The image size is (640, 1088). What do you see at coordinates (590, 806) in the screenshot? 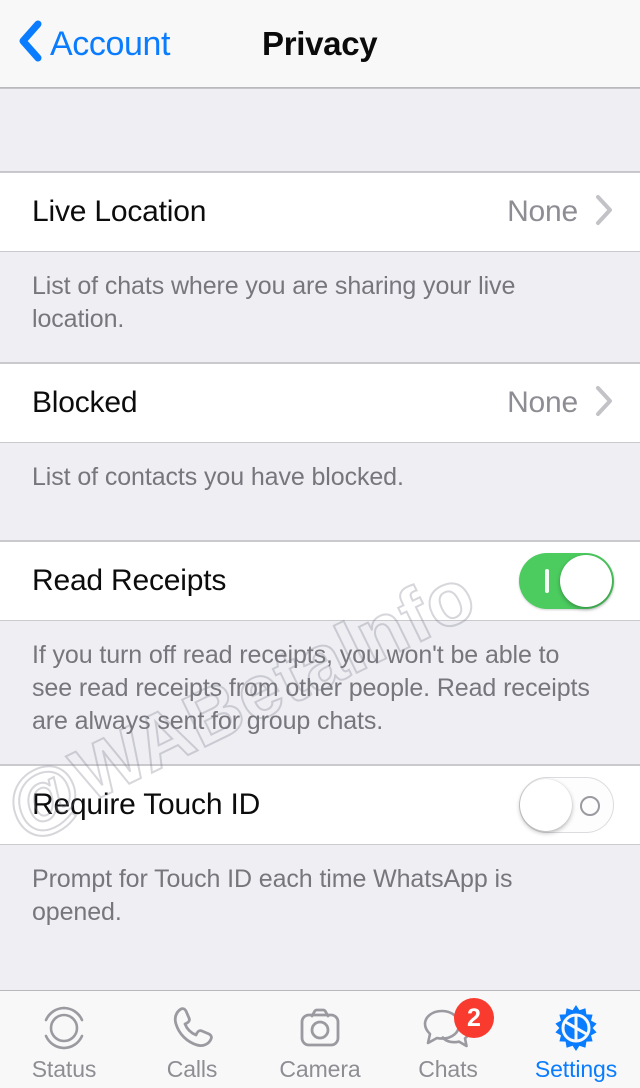
I see `toggle-off-circle-icon` at bounding box center [590, 806].